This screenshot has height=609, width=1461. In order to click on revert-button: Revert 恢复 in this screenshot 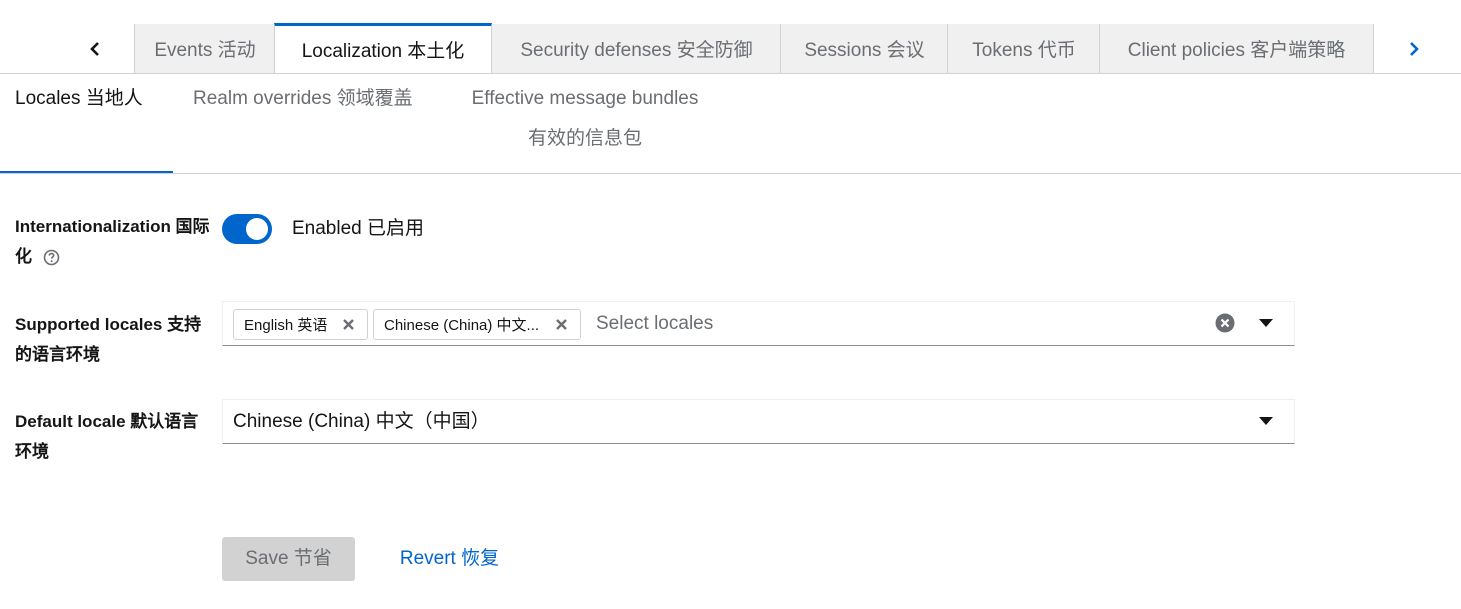, I will do `click(449, 559)`.